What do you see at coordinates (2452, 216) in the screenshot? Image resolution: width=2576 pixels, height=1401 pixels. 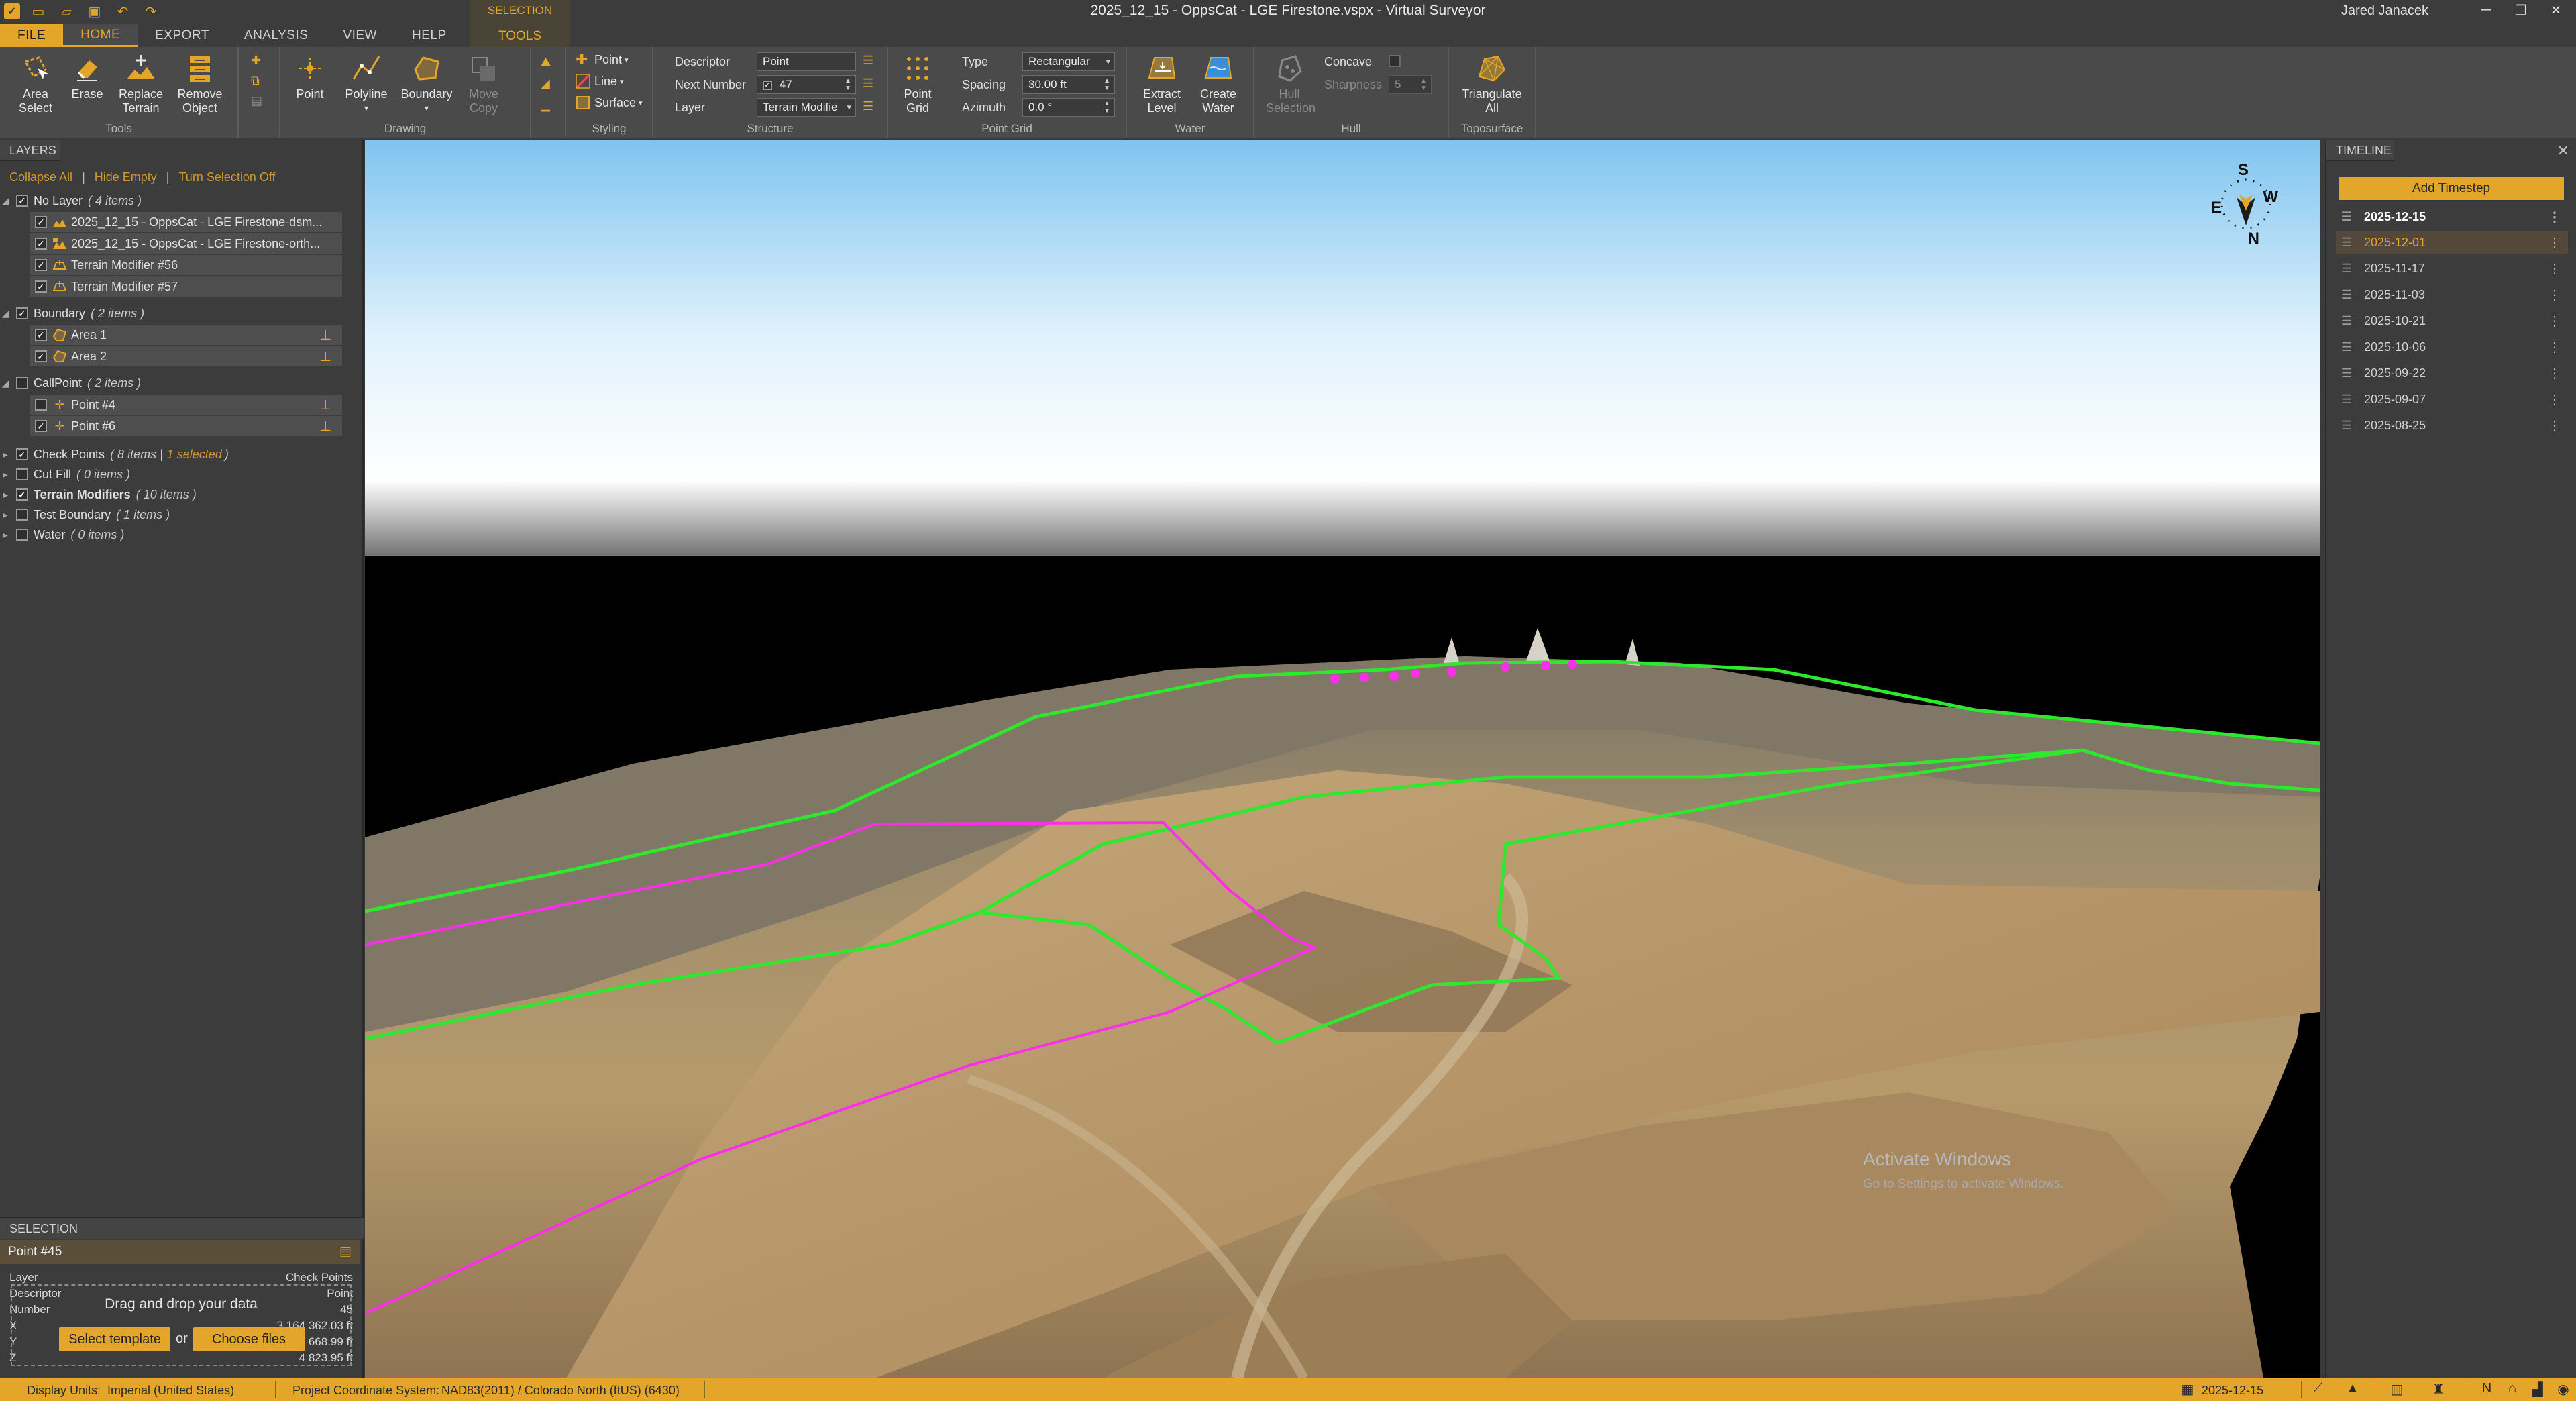 I see `timeline-entry: ☰ 2025-12-15 ⋮` at bounding box center [2452, 216].